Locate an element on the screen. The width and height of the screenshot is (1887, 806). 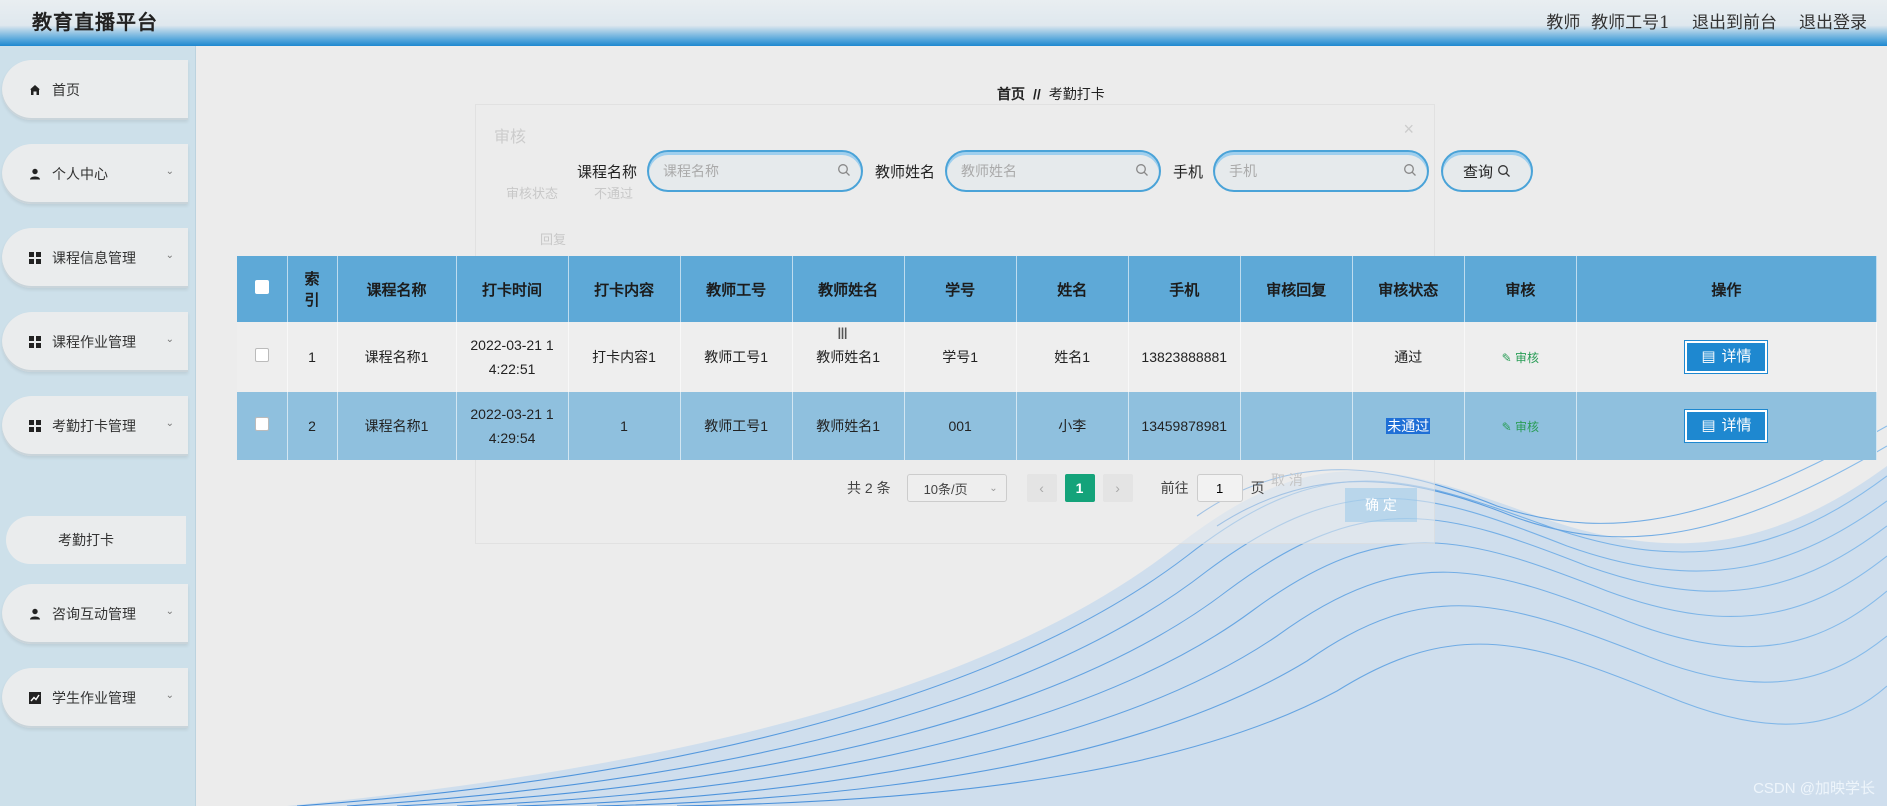
goto-page: 前往 页 is located at coordinates (1213, 488).